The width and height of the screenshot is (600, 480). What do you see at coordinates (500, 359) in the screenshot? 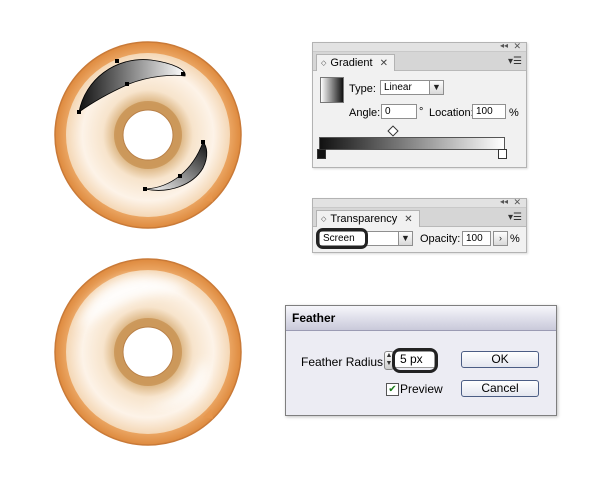
I see `ok-button: OK` at bounding box center [500, 359].